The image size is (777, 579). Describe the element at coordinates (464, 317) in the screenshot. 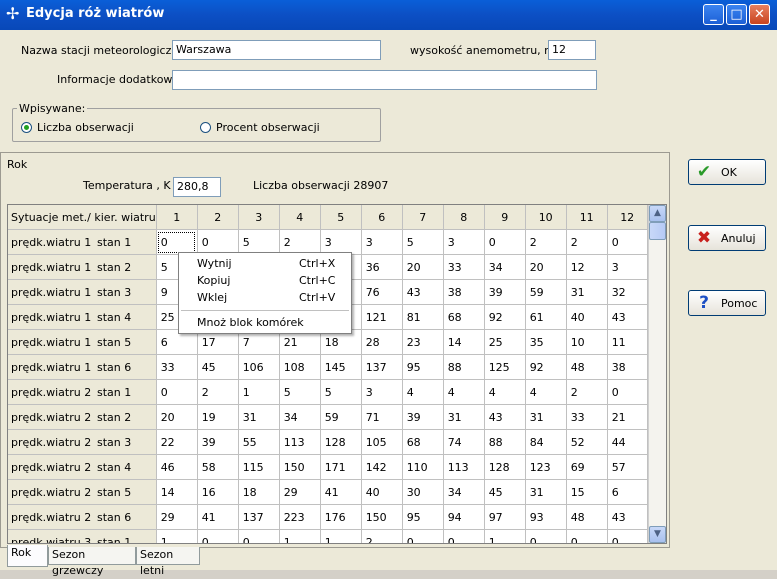

I see `table-cell: 68` at that location.